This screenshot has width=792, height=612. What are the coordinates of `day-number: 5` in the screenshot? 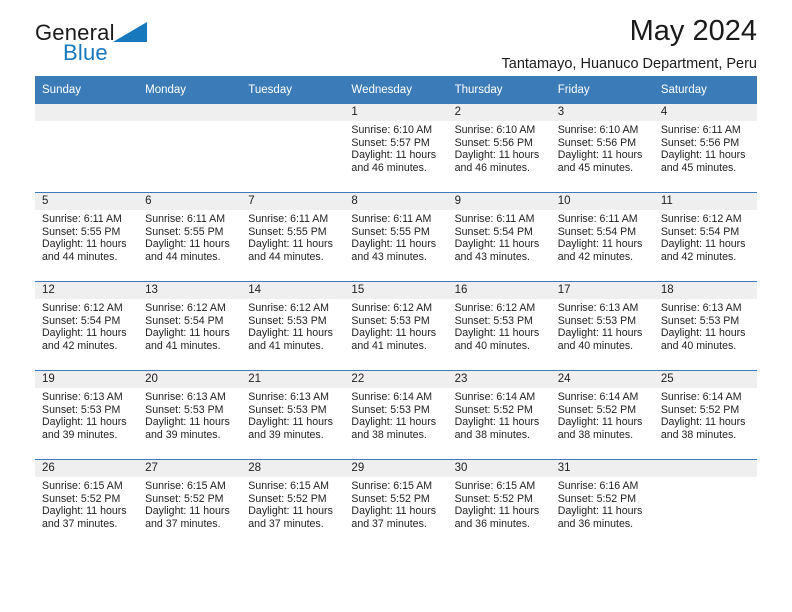 It's located at (87, 201).